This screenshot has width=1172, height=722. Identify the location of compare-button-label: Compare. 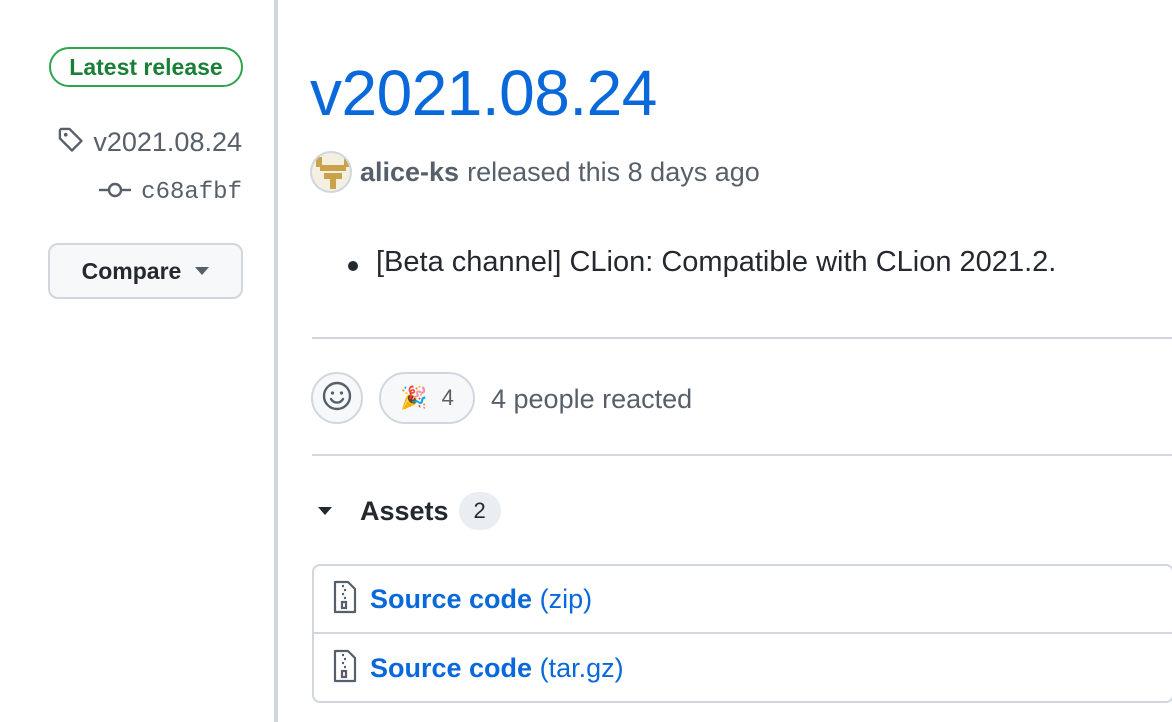
(131, 270).